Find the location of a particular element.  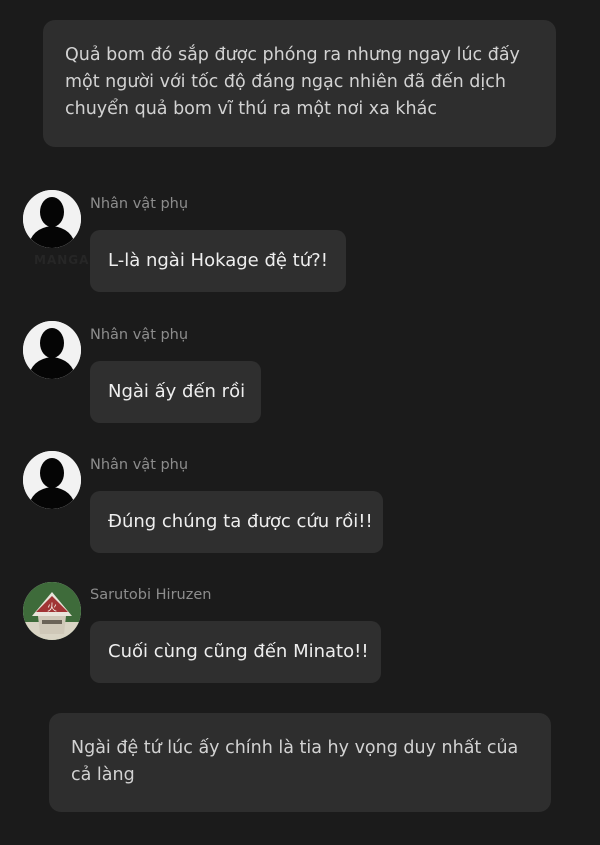

chat-bubble: Đúng chúng ta được cứu rồi!! is located at coordinates (236, 522).